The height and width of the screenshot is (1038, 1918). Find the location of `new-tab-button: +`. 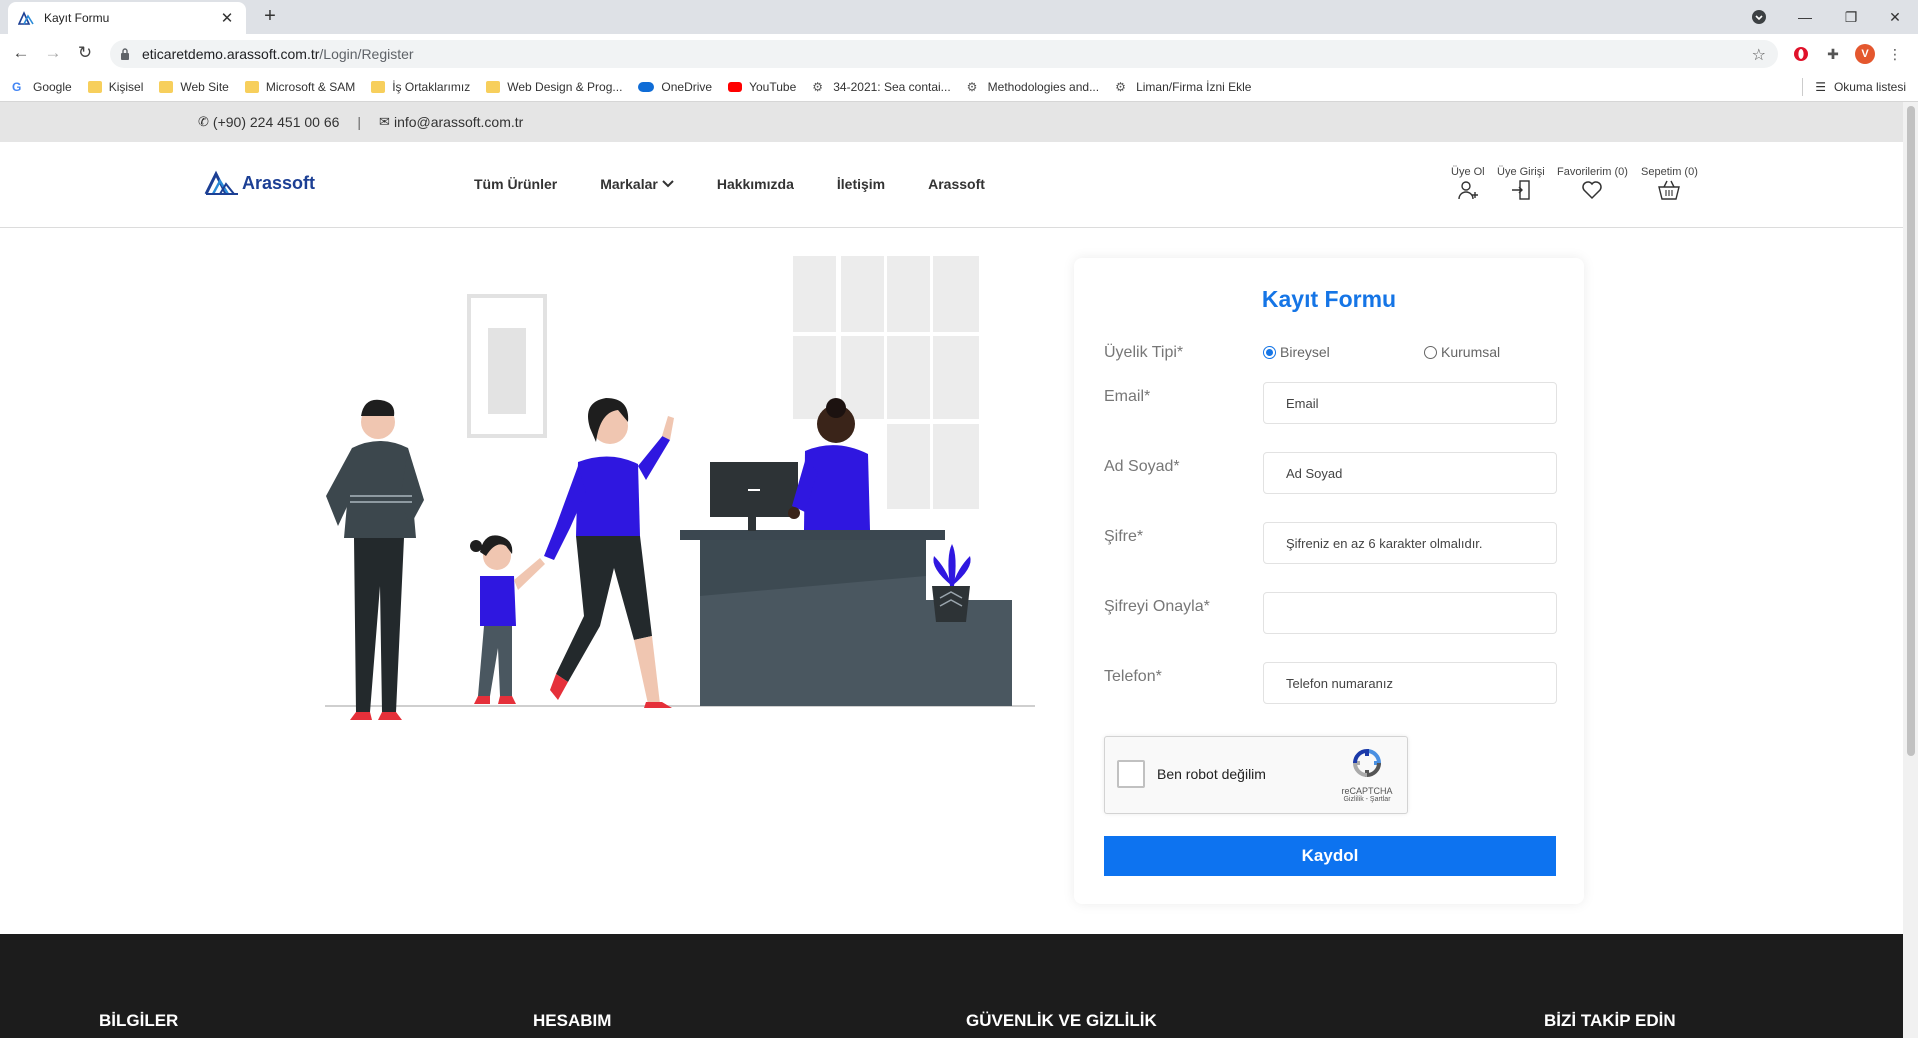

new-tab-button: + is located at coordinates (270, 17).